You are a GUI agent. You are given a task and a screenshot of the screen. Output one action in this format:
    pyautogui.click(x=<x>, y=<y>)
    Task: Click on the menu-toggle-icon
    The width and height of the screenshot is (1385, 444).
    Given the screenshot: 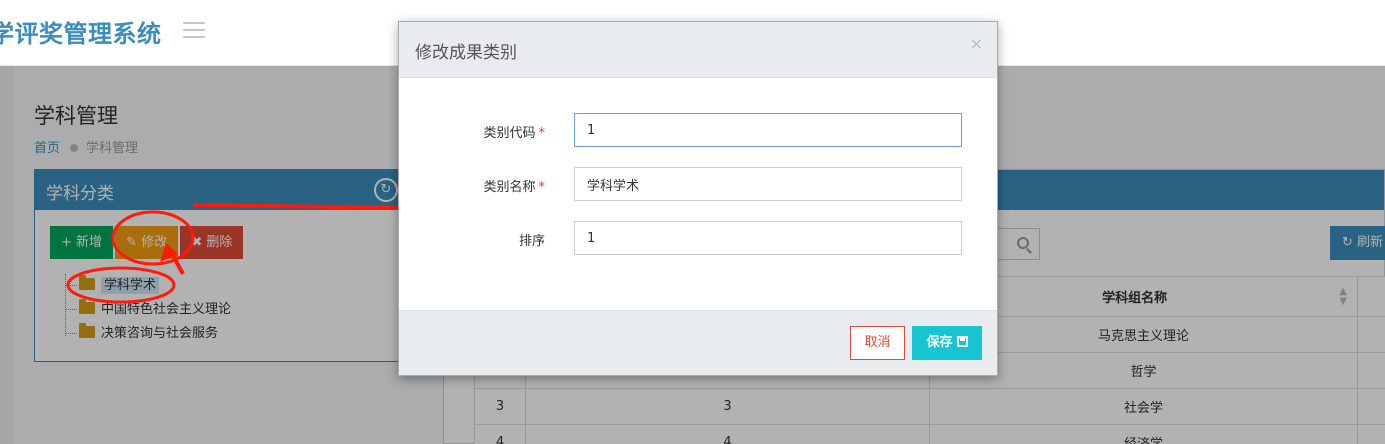 What is the action you would take?
    pyautogui.click(x=194, y=30)
    